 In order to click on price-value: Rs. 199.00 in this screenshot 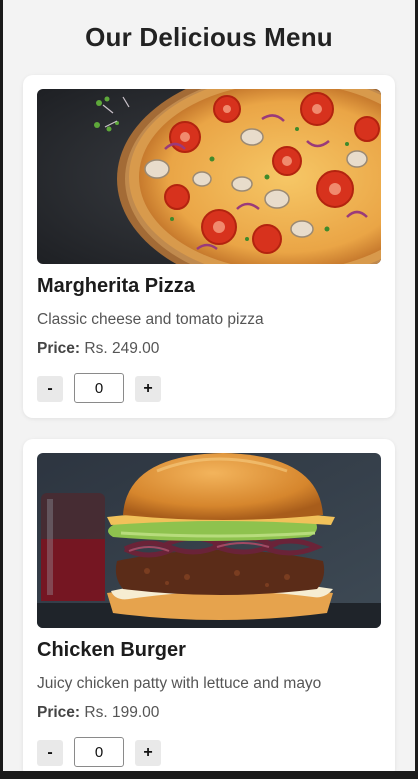, I will do `click(122, 712)`.